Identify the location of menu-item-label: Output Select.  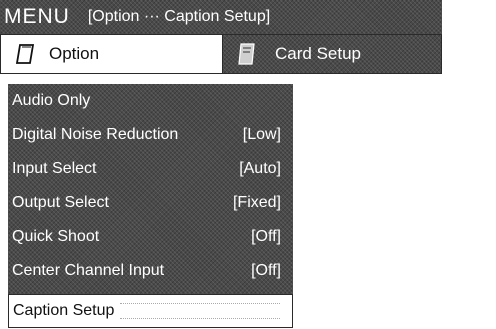
(60, 202).